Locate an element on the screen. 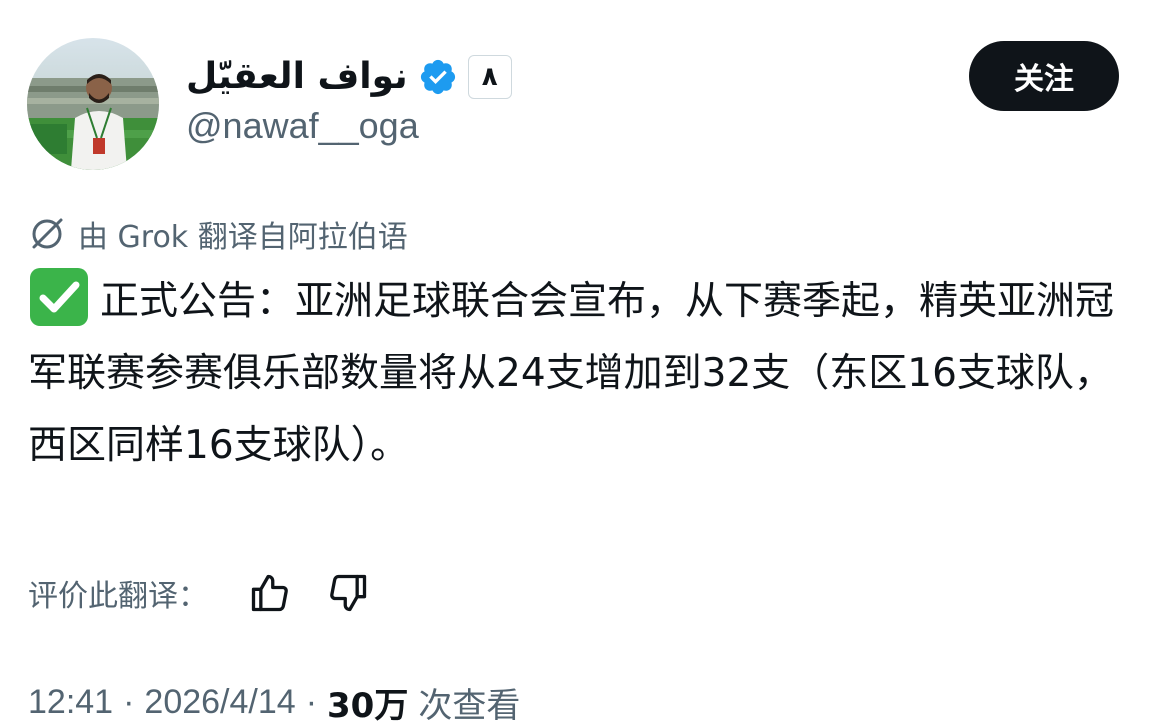 This screenshot has height=727, width=1170. tweet-date: 2026/4/14 is located at coordinates (219, 702).